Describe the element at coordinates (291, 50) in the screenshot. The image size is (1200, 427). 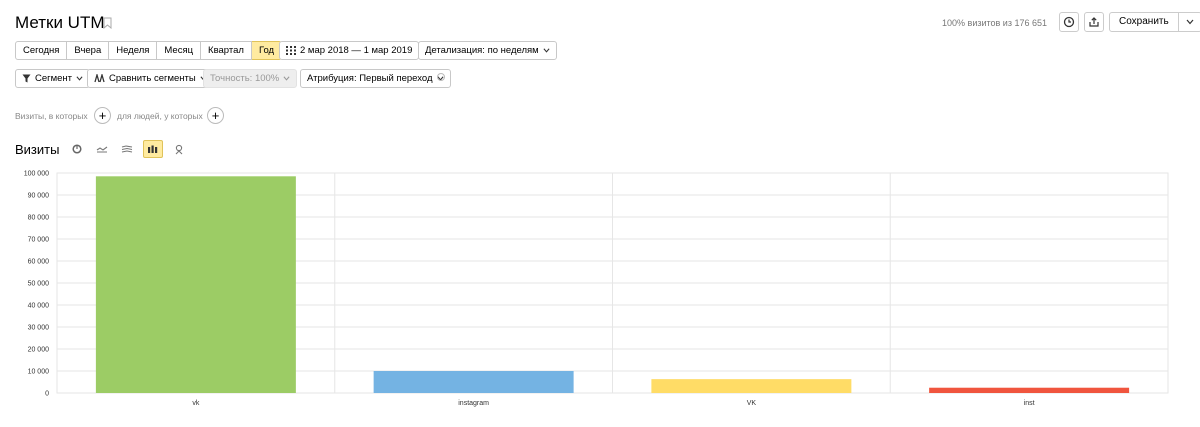
I see `calendar-icon` at that location.